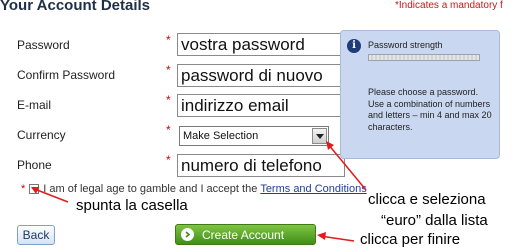  Describe the element at coordinates (427, 199) in the screenshot. I see `annotation-select-line1: clicca e seleziona` at that location.